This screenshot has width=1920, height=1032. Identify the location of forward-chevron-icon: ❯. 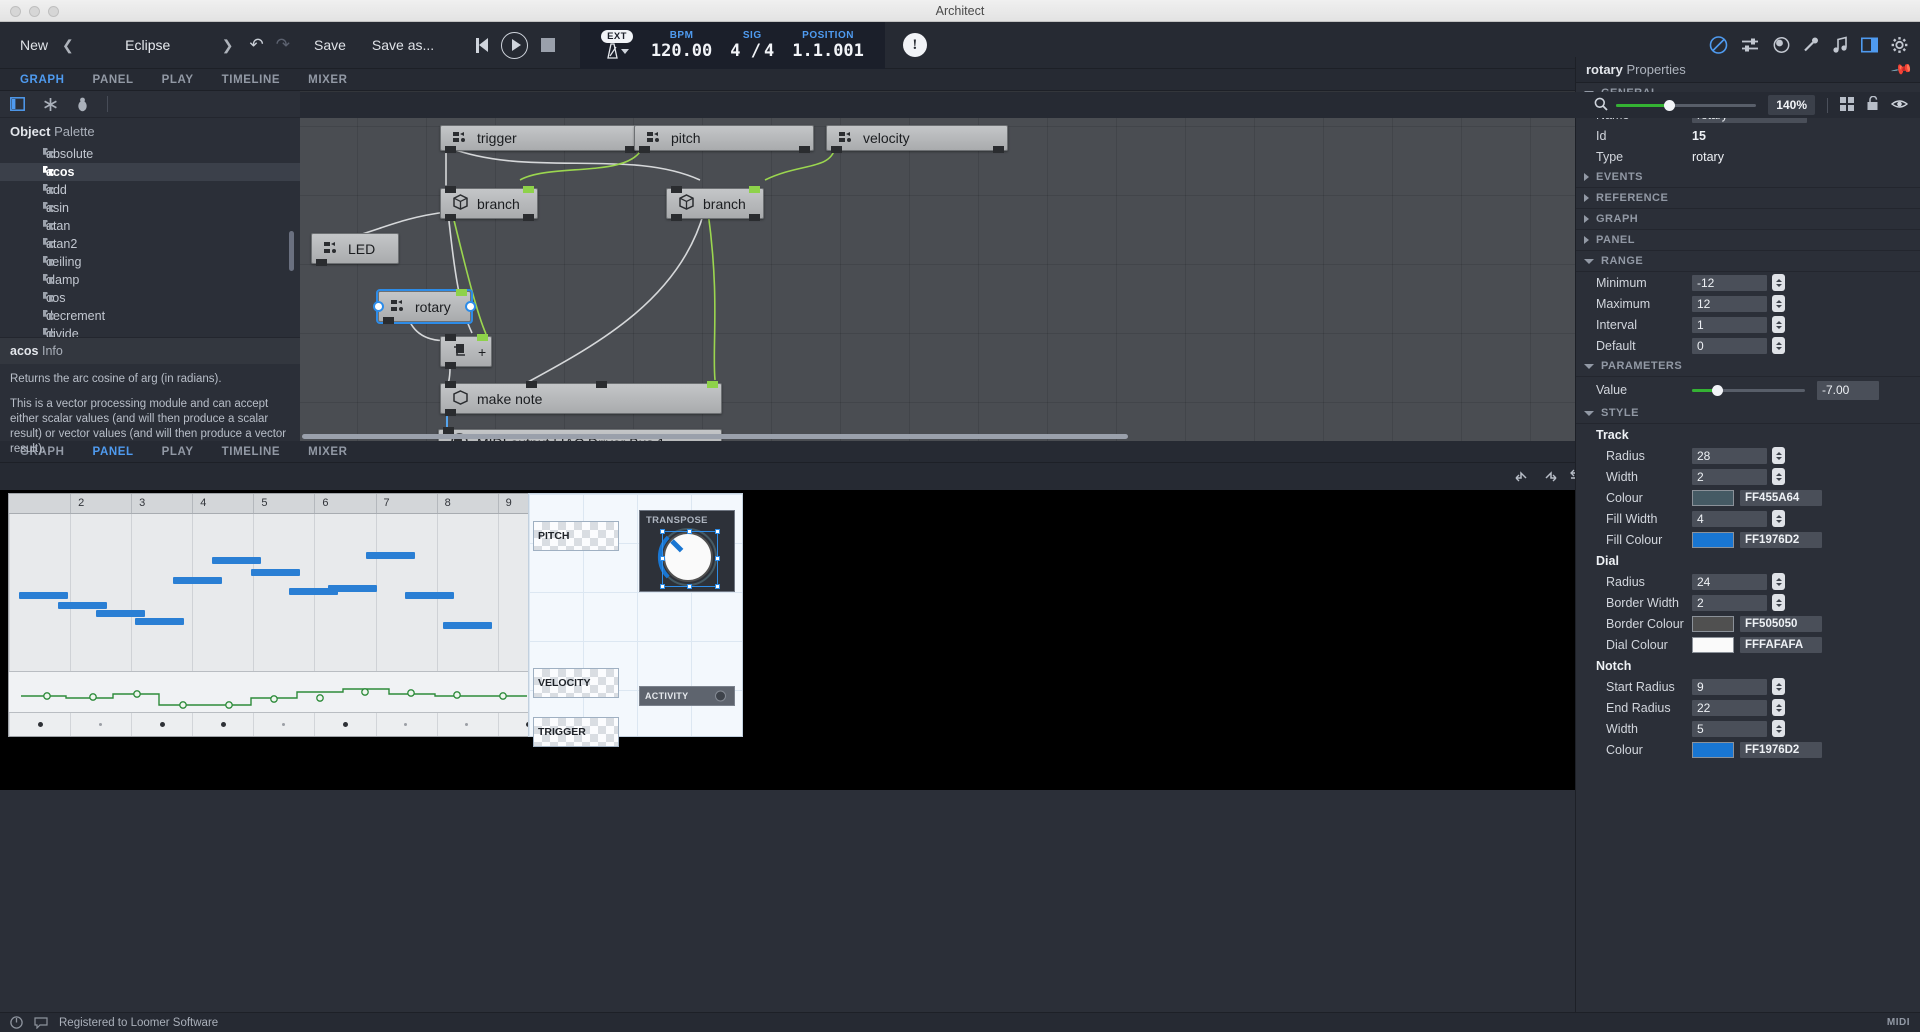
(228, 45).